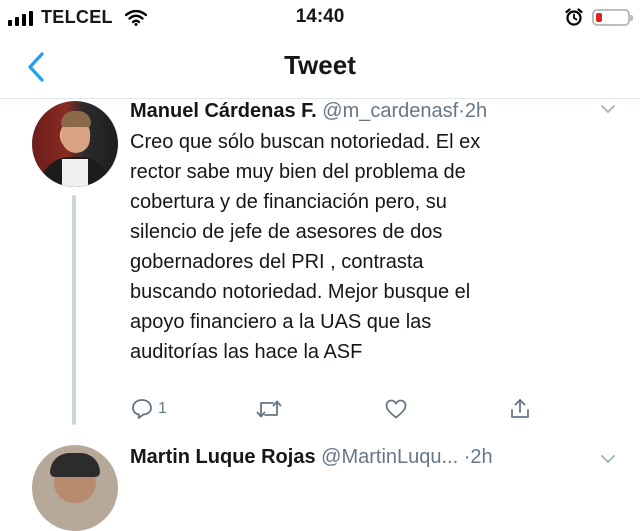  What do you see at coordinates (223, 457) in the screenshot?
I see `author-name: Martin Luque Rojas` at bounding box center [223, 457].